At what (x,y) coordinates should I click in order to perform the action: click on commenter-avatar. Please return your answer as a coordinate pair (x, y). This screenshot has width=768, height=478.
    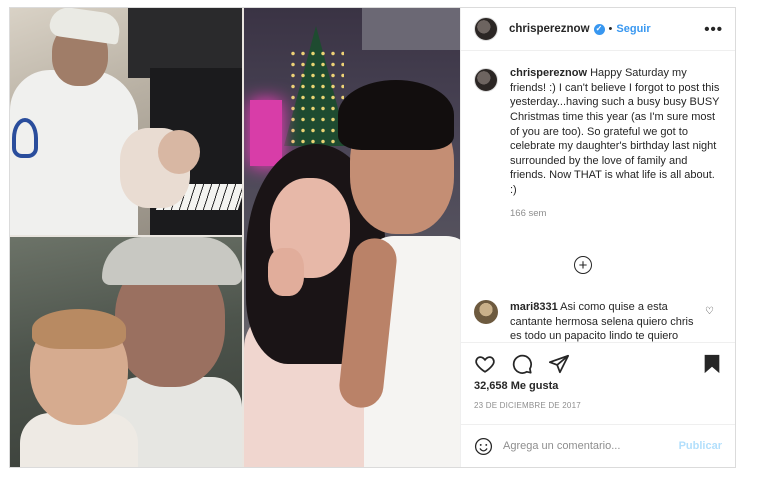
    Looking at the image, I should click on (486, 312).